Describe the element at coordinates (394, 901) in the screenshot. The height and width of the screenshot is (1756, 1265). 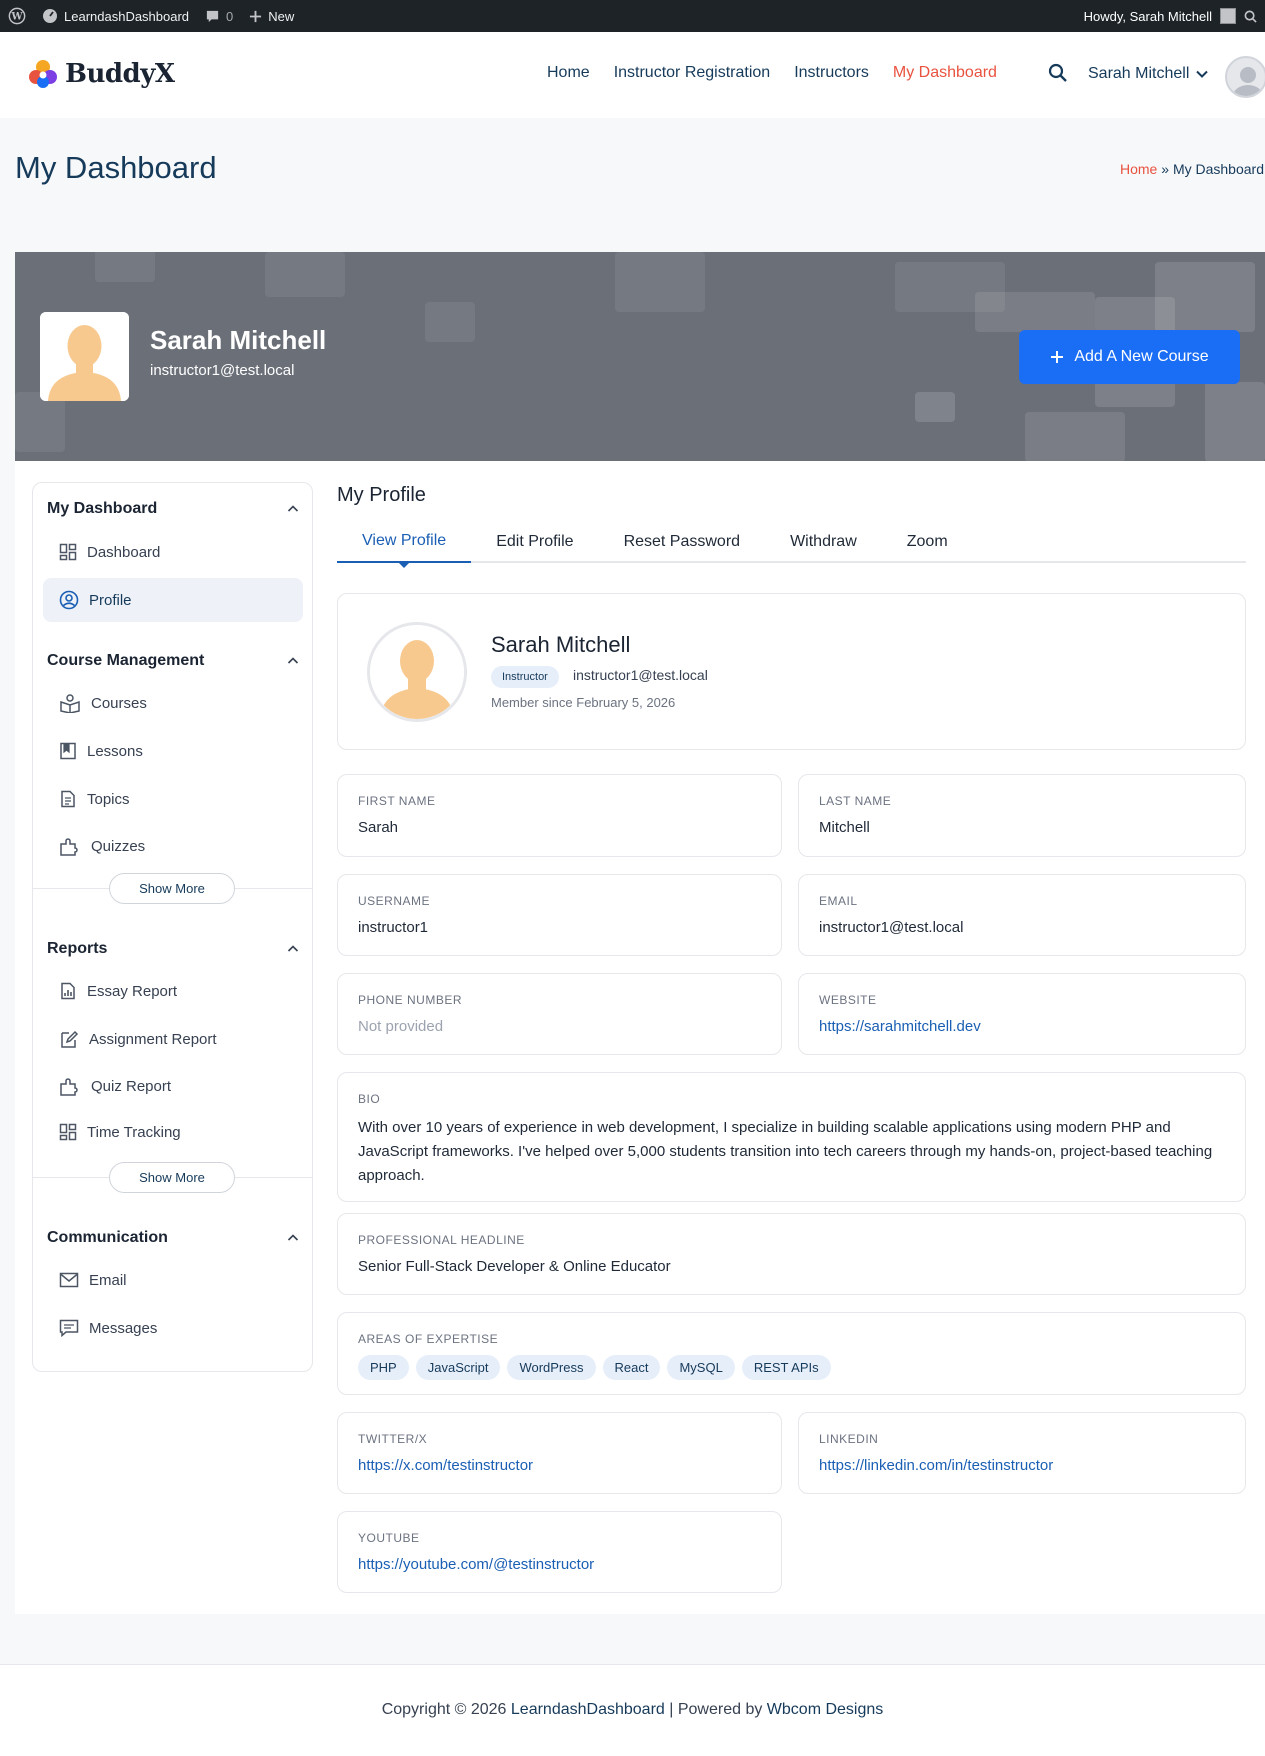
I see `field-label: USERNAME` at that location.